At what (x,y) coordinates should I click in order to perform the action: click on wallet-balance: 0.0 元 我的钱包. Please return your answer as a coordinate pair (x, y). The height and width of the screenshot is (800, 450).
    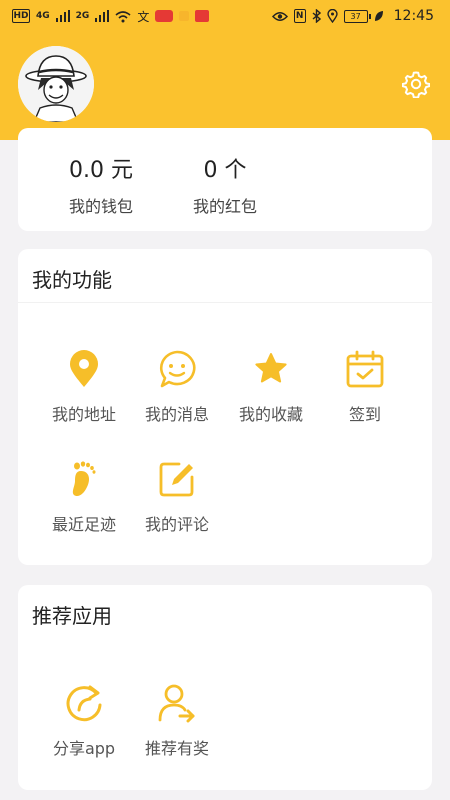
    Looking at the image, I should click on (101, 172).